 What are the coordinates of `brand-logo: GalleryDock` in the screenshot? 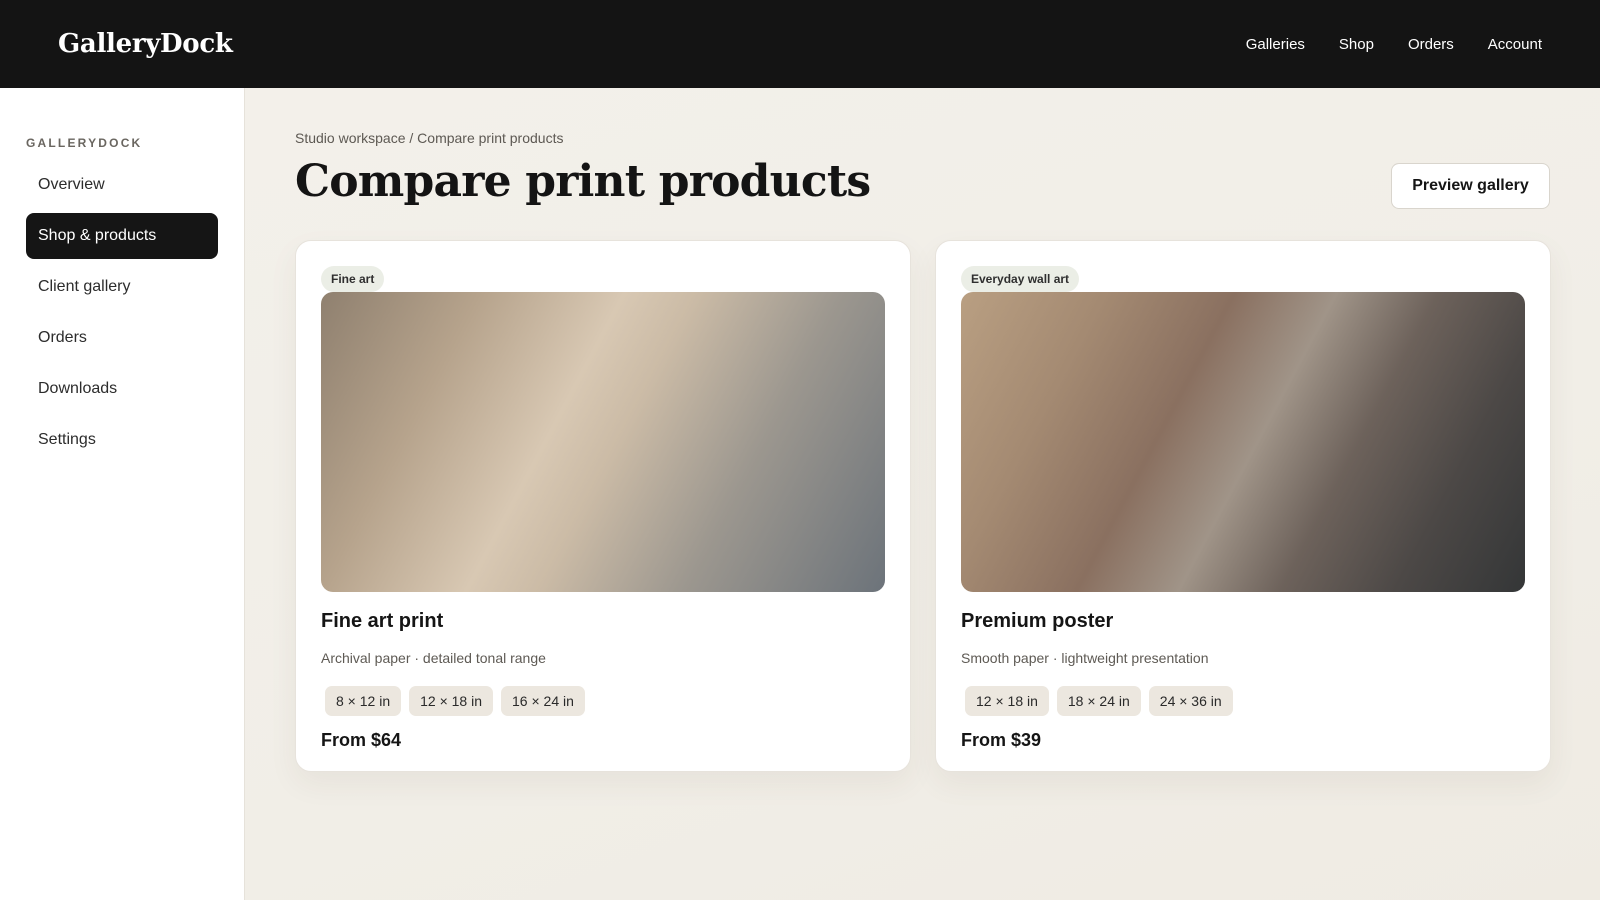 It's located at (145, 44).